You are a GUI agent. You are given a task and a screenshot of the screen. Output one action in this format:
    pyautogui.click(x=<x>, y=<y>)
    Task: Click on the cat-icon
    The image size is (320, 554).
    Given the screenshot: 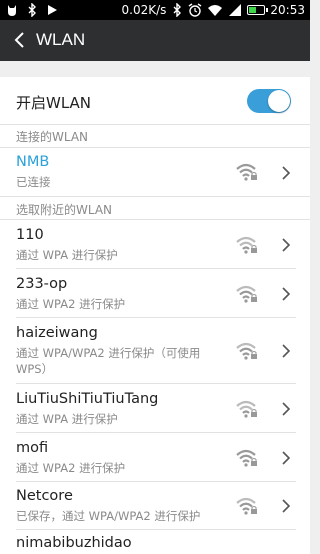 What is the action you would take?
    pyautogui.click(x=12, y=10)
    